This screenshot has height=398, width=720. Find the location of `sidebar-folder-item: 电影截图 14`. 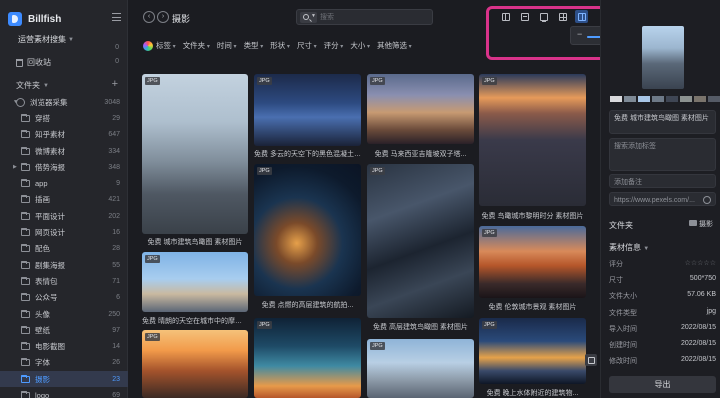

sidebar-folder-item: 电影截图 14 is located at coordinates (64, 346).